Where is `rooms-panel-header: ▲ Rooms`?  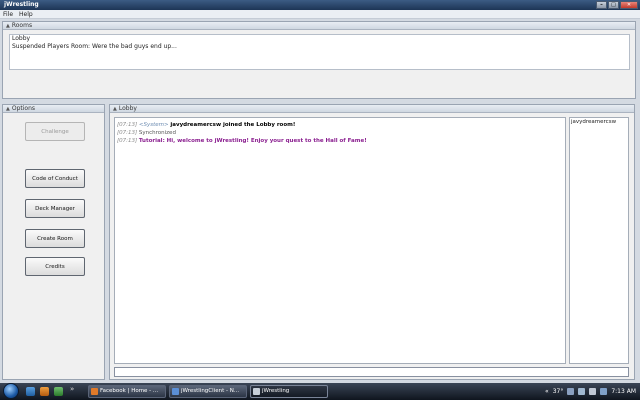 rooms-panel-header: ▲ Rooms is located at coordinates (319, 26).